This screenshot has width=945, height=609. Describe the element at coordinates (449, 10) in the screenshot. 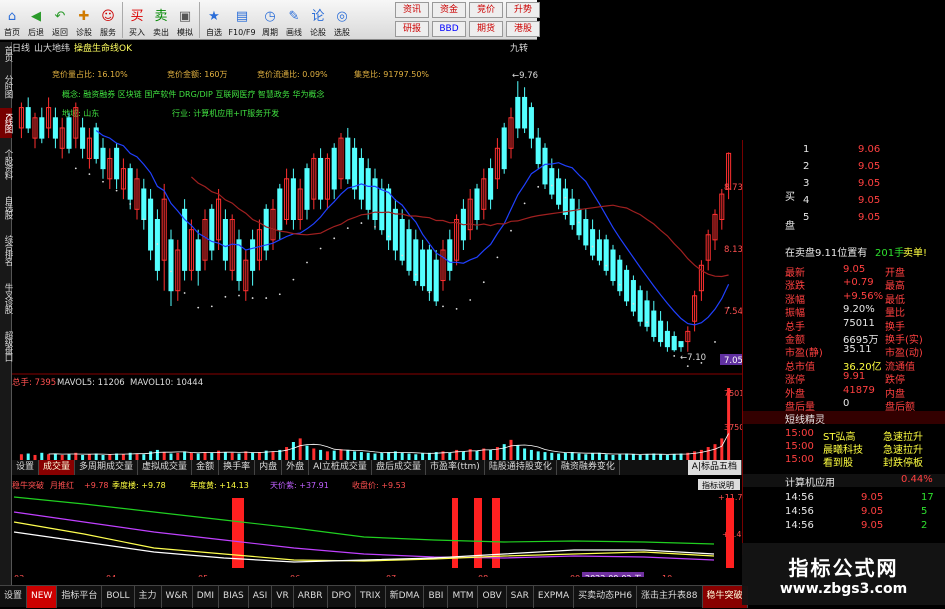

I see `top-button-1: 资金` at that location.